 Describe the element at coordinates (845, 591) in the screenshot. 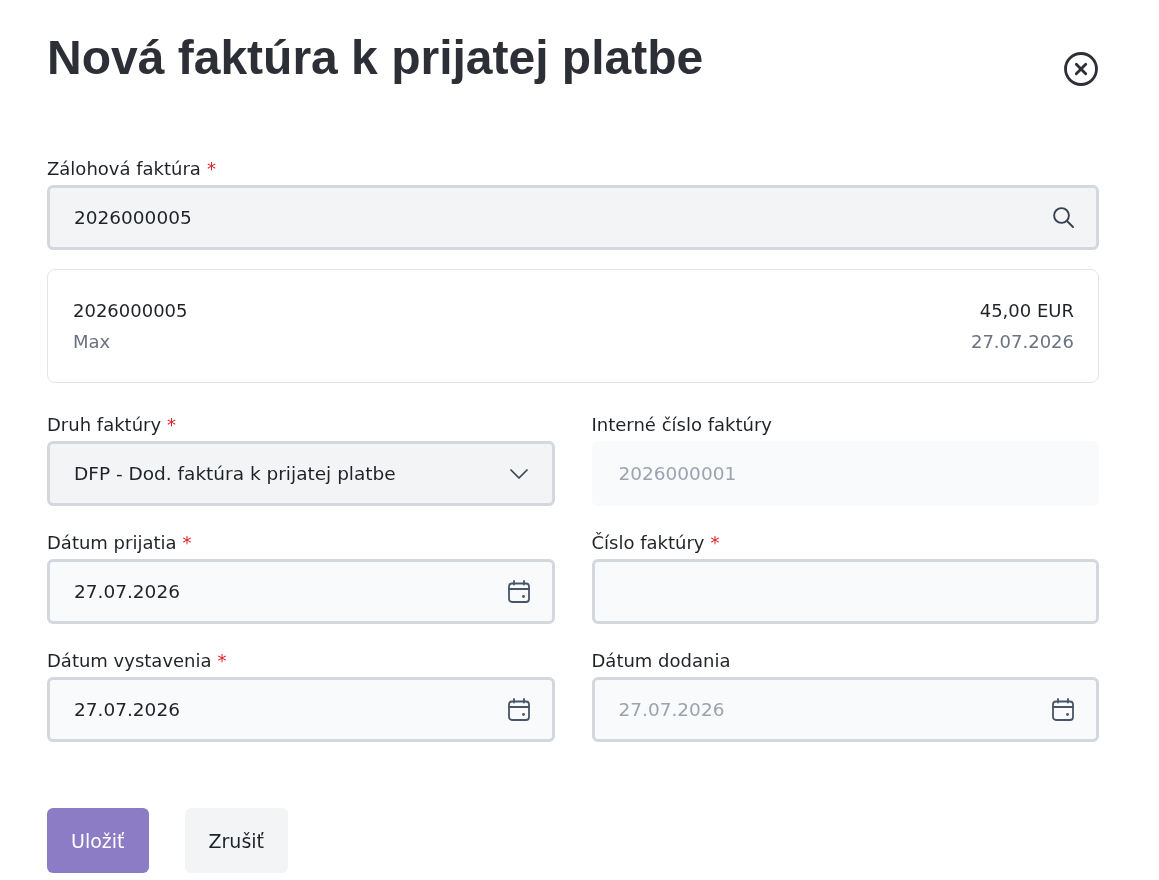

I see `input-field` at that location.